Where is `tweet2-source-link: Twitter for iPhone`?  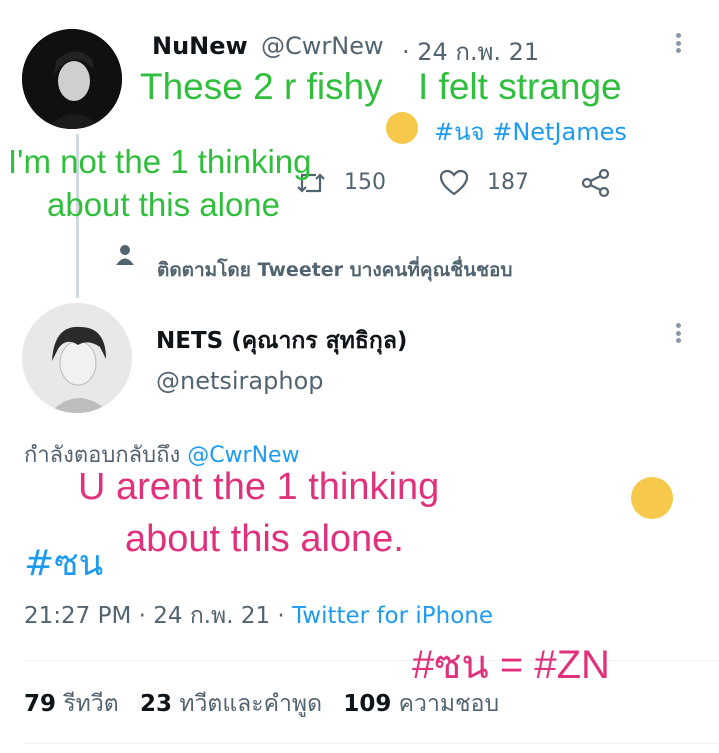
tweet2-source-link: Twitter for iPhone is located at coordinates (392, 616).